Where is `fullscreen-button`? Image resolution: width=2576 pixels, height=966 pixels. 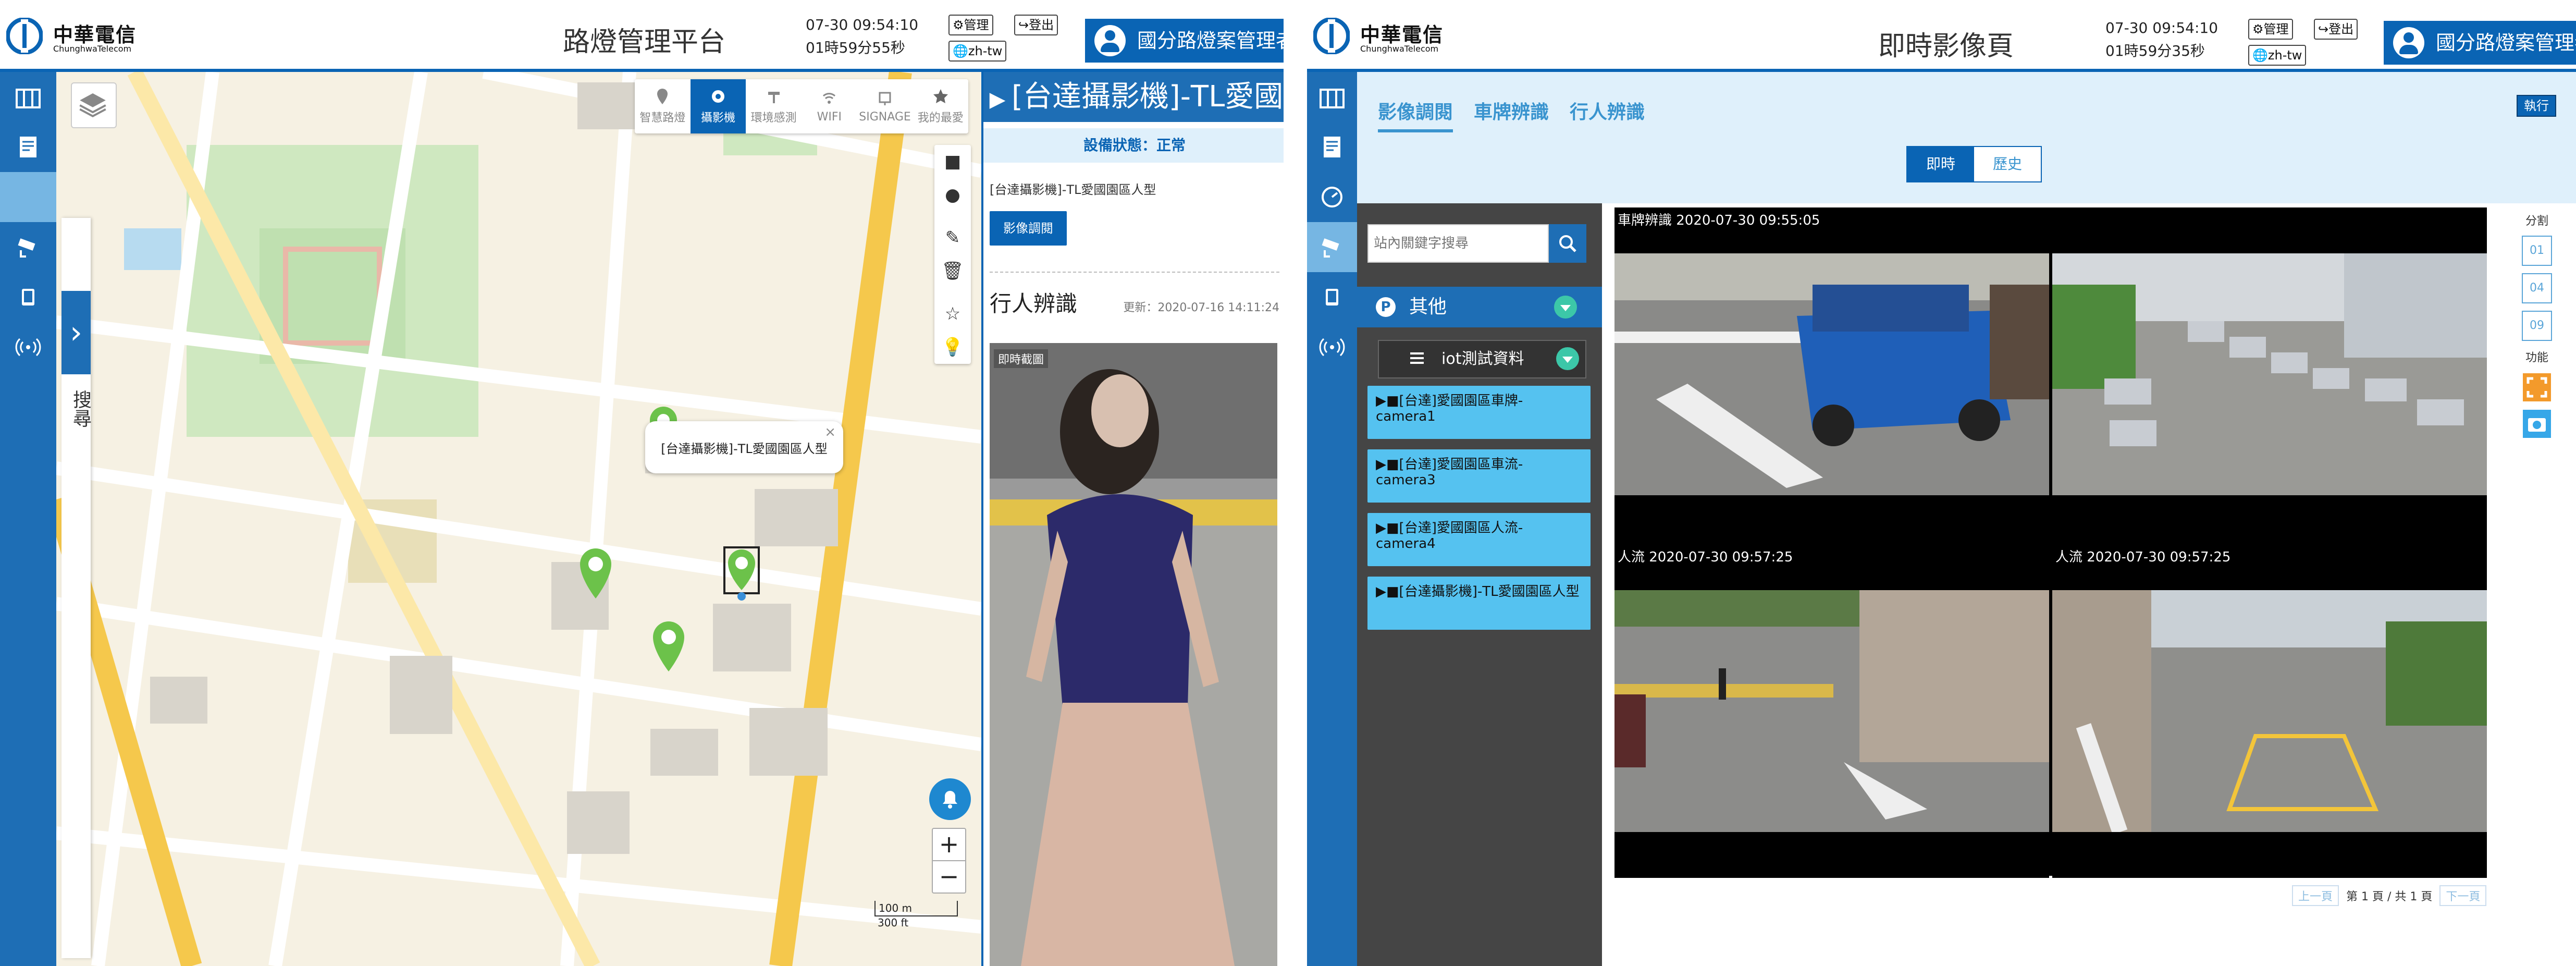 fullscreen-button is located at coordinates (2537, 387).